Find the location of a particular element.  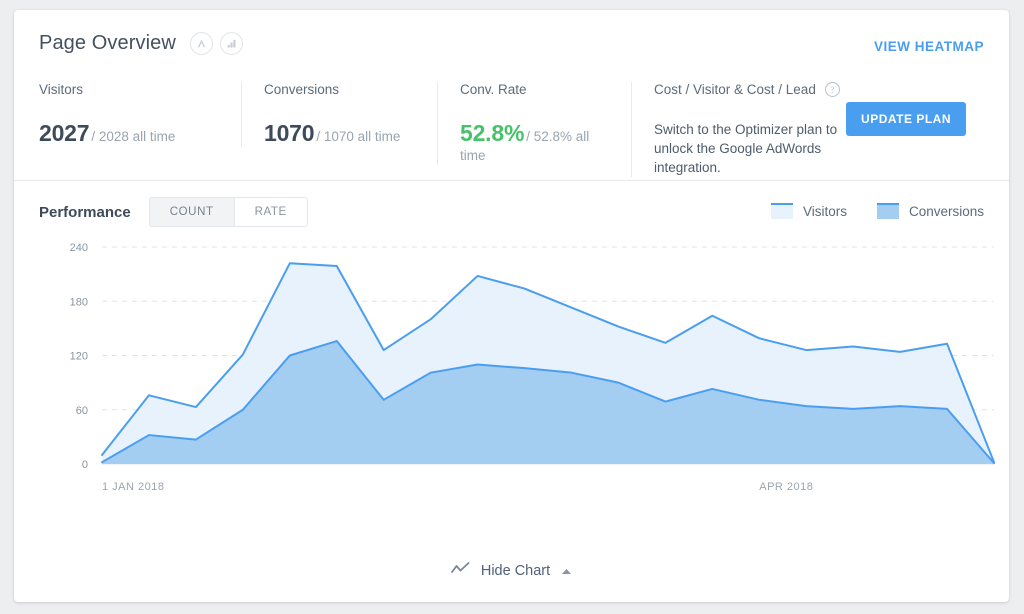

legend-item-conversions: Conversions is located at coordinates (930, 211).